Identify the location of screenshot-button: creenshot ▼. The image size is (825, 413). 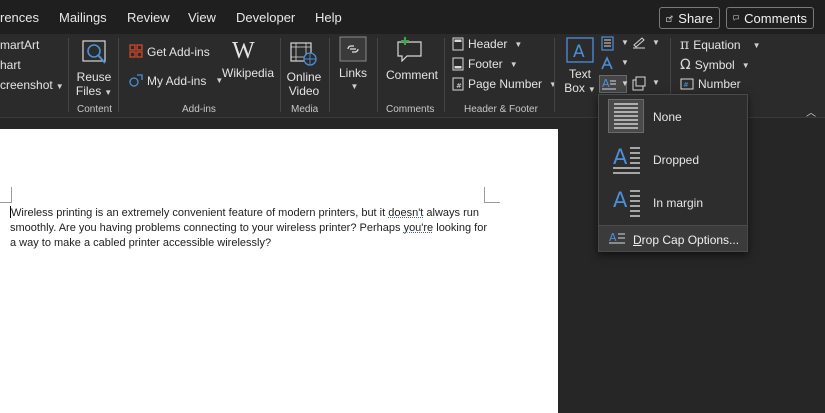
(32, 85).